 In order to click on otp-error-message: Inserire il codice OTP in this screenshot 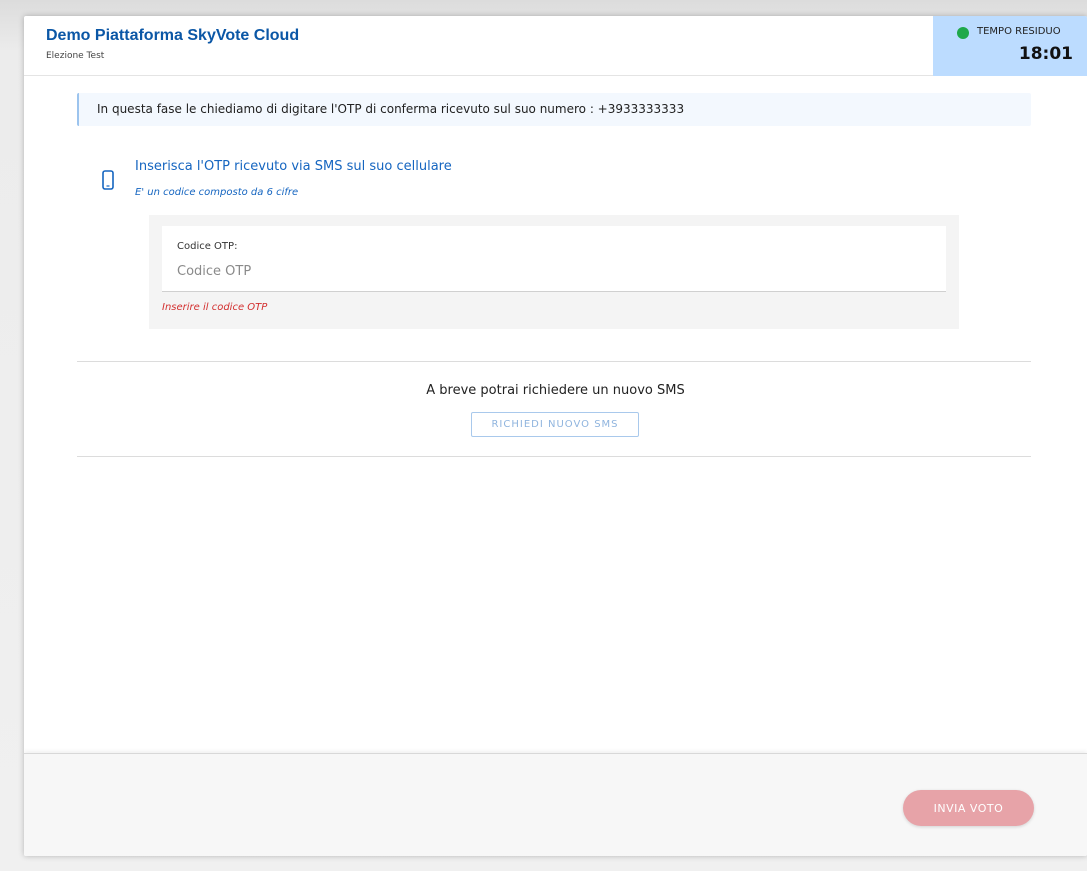, I will do `click(215, 307)`.